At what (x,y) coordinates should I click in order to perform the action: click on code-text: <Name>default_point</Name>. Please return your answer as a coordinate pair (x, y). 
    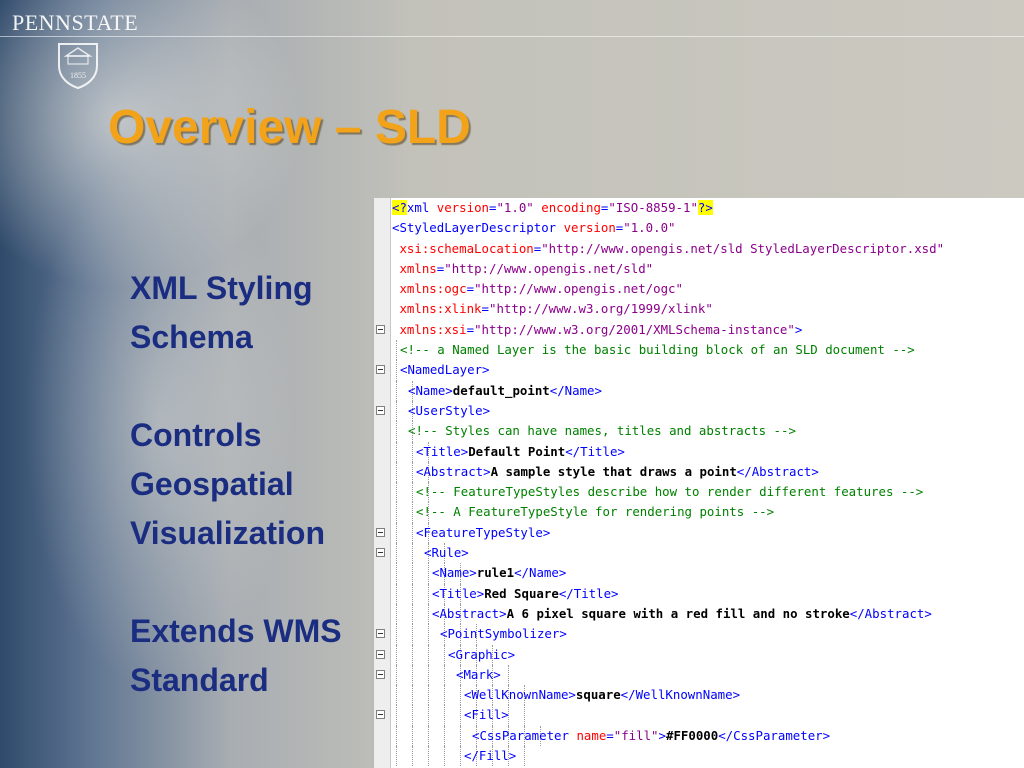
    Looking at the image, I should click on (505, 391).